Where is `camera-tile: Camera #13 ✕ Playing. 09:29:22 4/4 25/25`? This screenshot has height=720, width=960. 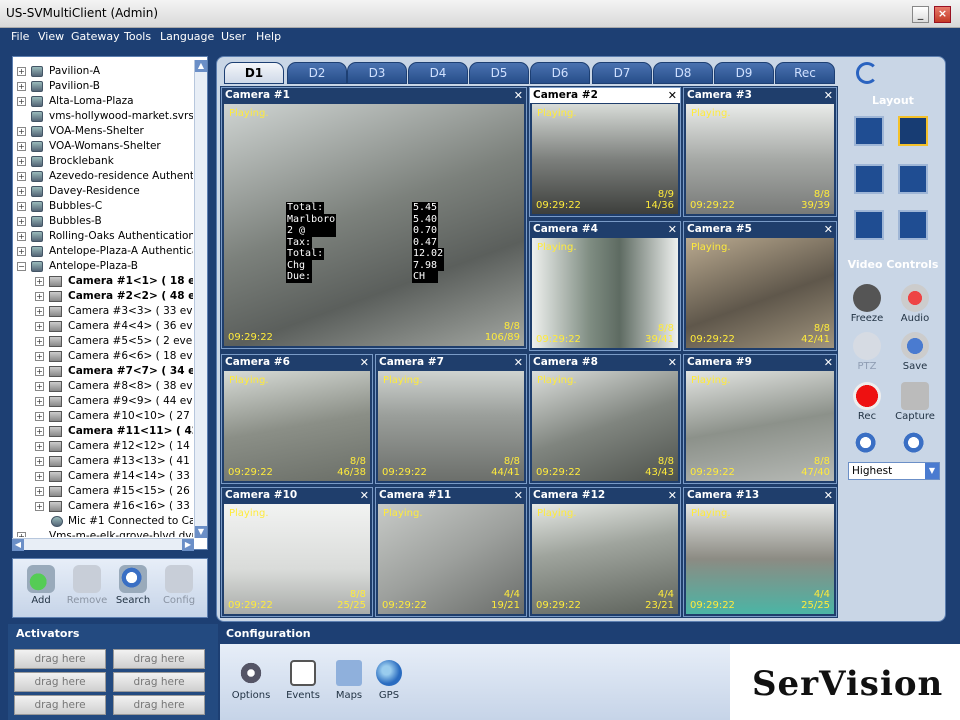 camera-tile: Camera #13 ✕ Playing. 09:29:22 4/4 25/25 is located at coordinates (760, 552).